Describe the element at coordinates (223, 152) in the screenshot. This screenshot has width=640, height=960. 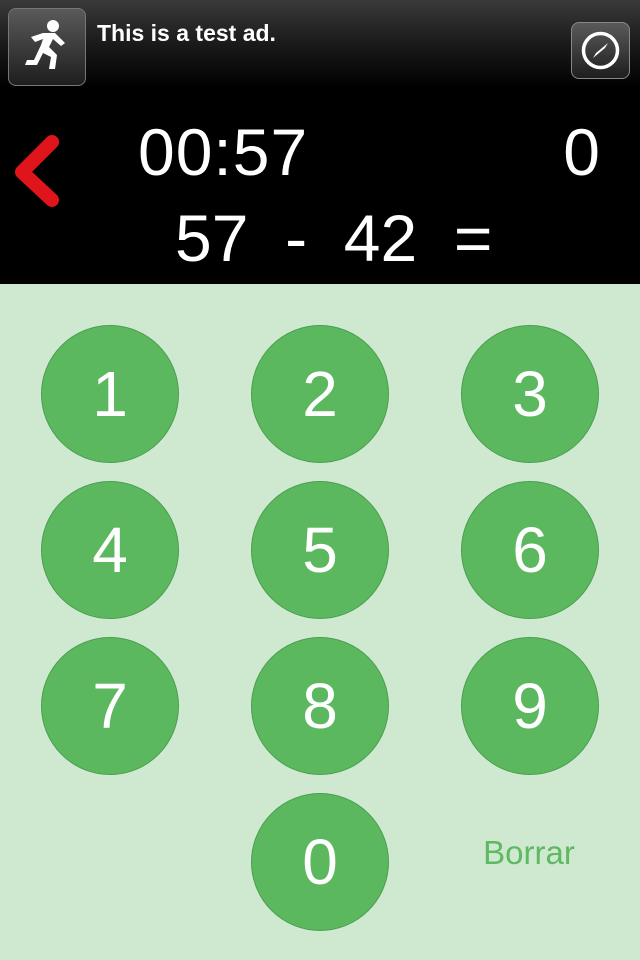
I see `timer-display: 00:57` at that location.